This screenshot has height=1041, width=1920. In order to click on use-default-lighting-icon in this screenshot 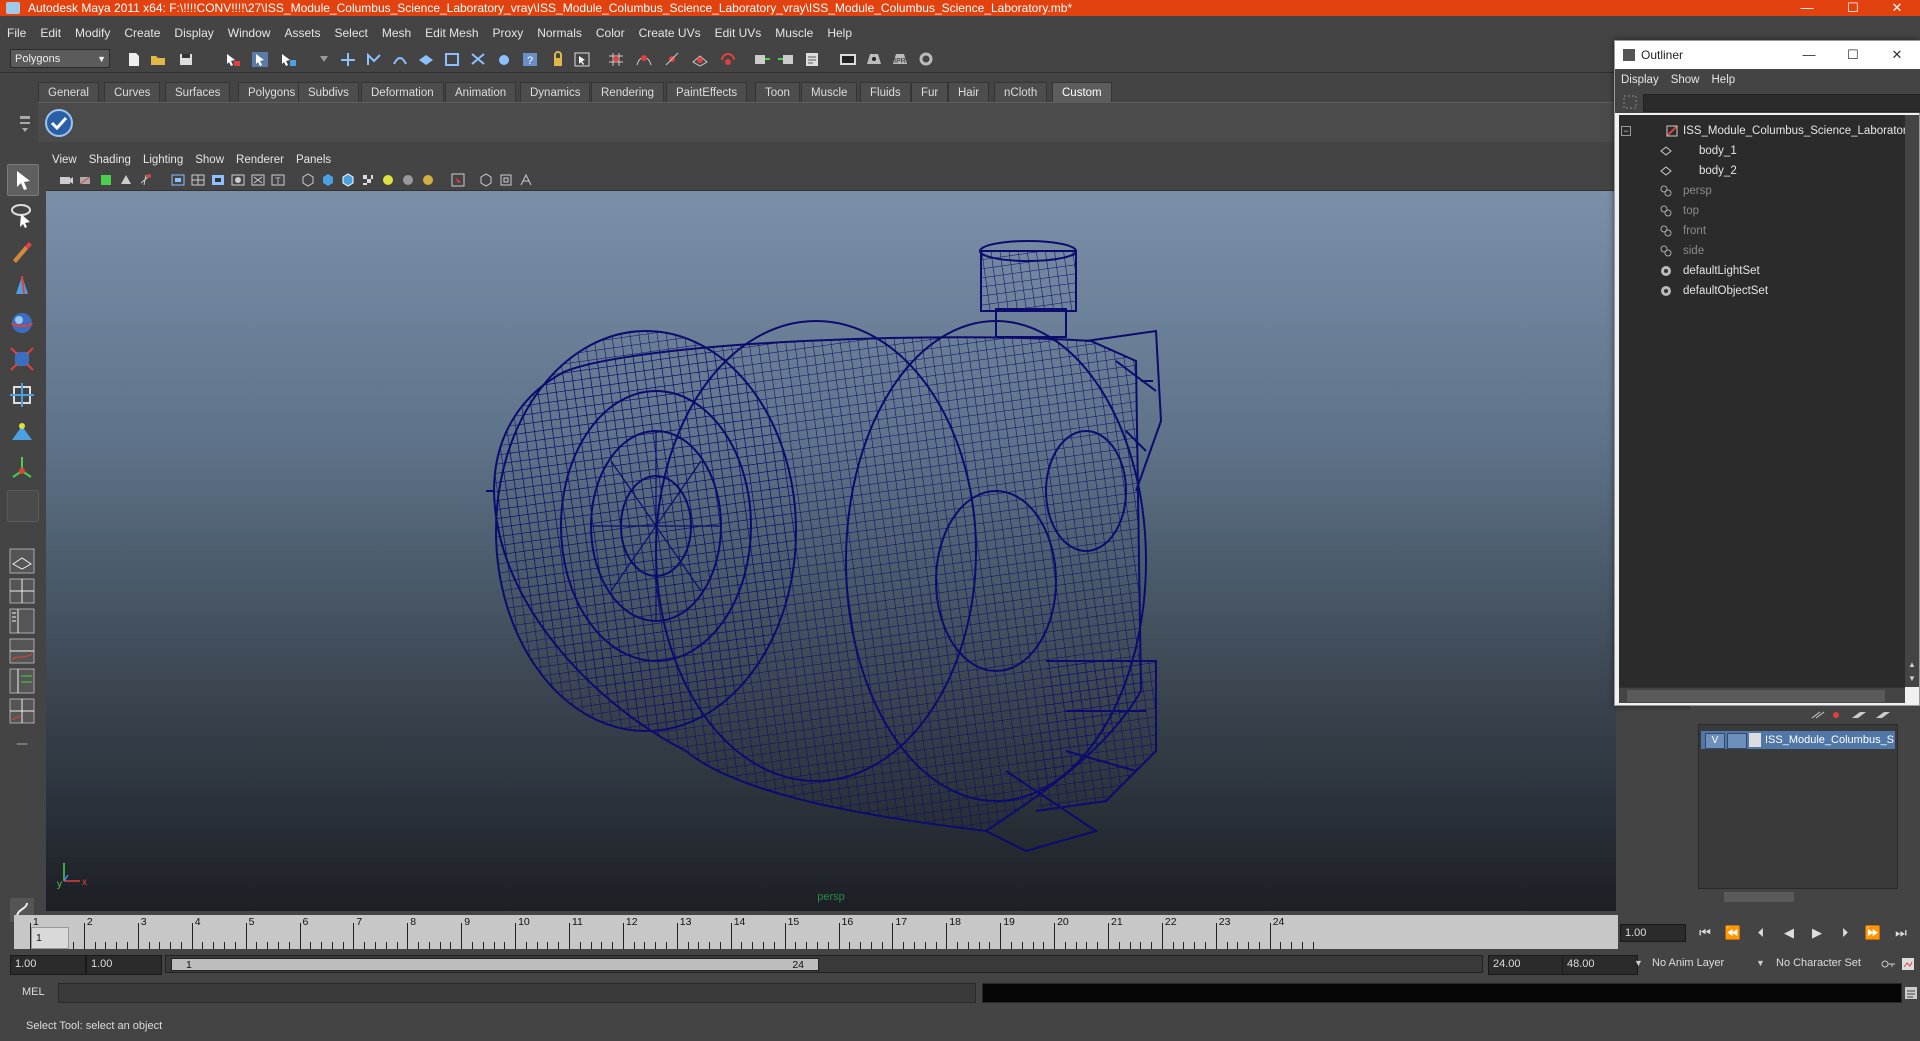, I will do `click(388, 180)`.